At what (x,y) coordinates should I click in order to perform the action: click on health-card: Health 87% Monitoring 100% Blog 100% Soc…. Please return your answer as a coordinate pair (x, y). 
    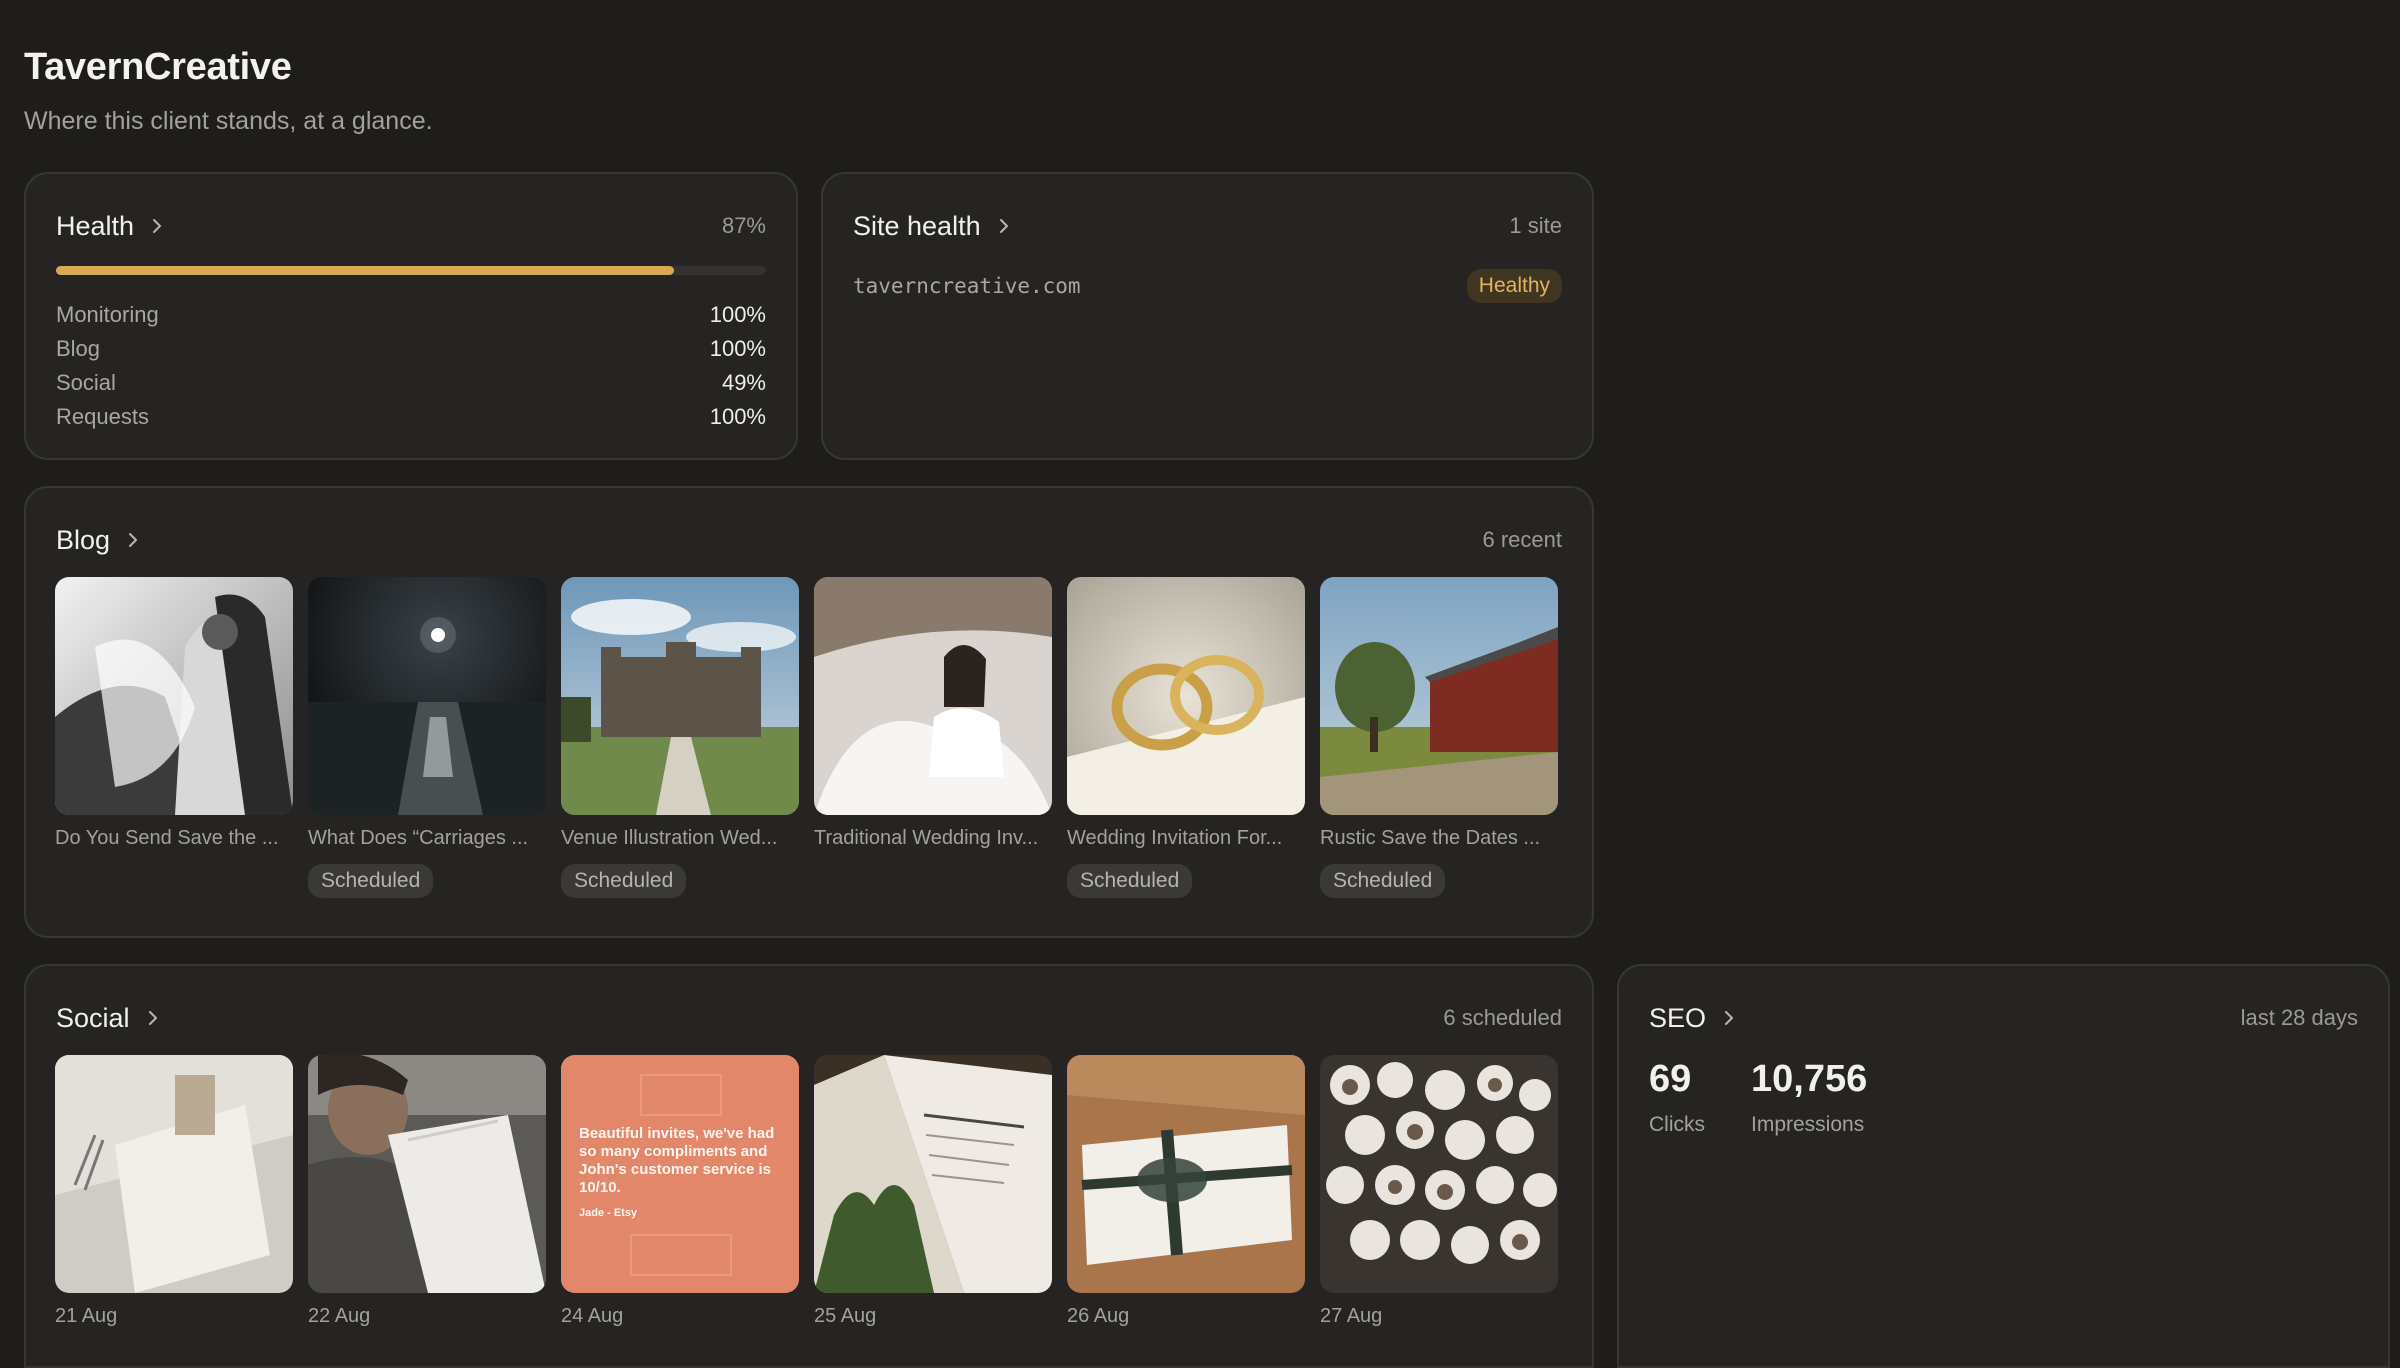
    Looking at the image, I should click on (411, 316).